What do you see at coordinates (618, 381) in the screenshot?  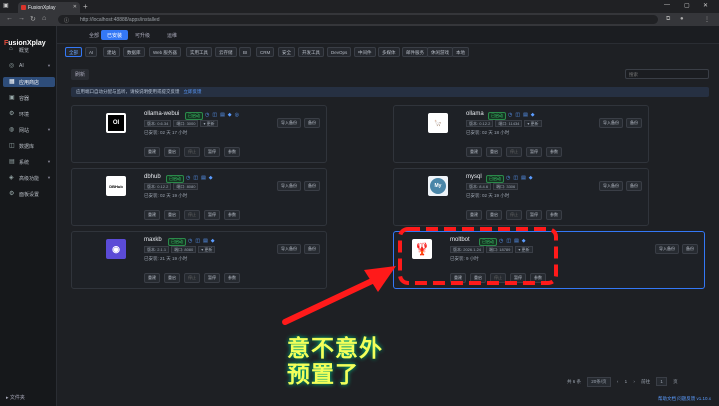 I see `prev-page-icon: ‹` at bounding box center [618, 381].